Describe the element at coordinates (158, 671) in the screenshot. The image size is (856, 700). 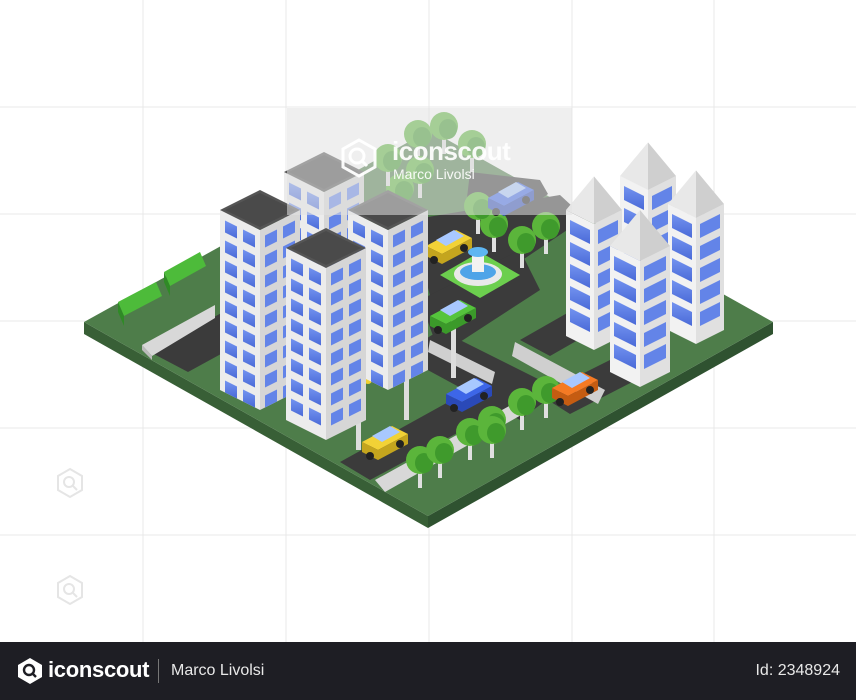
I see `footer-divider` at that location.